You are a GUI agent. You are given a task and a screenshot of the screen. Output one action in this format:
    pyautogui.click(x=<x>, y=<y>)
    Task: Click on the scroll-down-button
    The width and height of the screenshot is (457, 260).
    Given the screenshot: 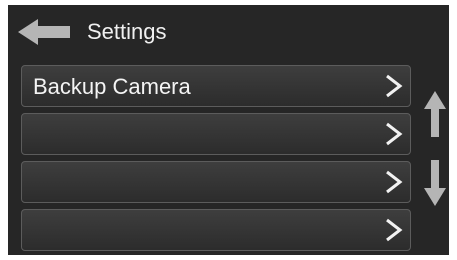 What is the action you would take?
    pyautogui.click(x=435, y=183)
    